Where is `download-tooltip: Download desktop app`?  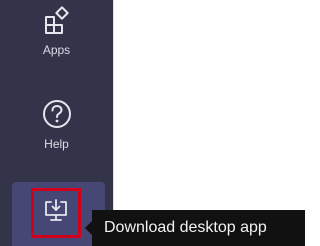
download-tooltip: Download desktop app is located at coordinates (198, 228).